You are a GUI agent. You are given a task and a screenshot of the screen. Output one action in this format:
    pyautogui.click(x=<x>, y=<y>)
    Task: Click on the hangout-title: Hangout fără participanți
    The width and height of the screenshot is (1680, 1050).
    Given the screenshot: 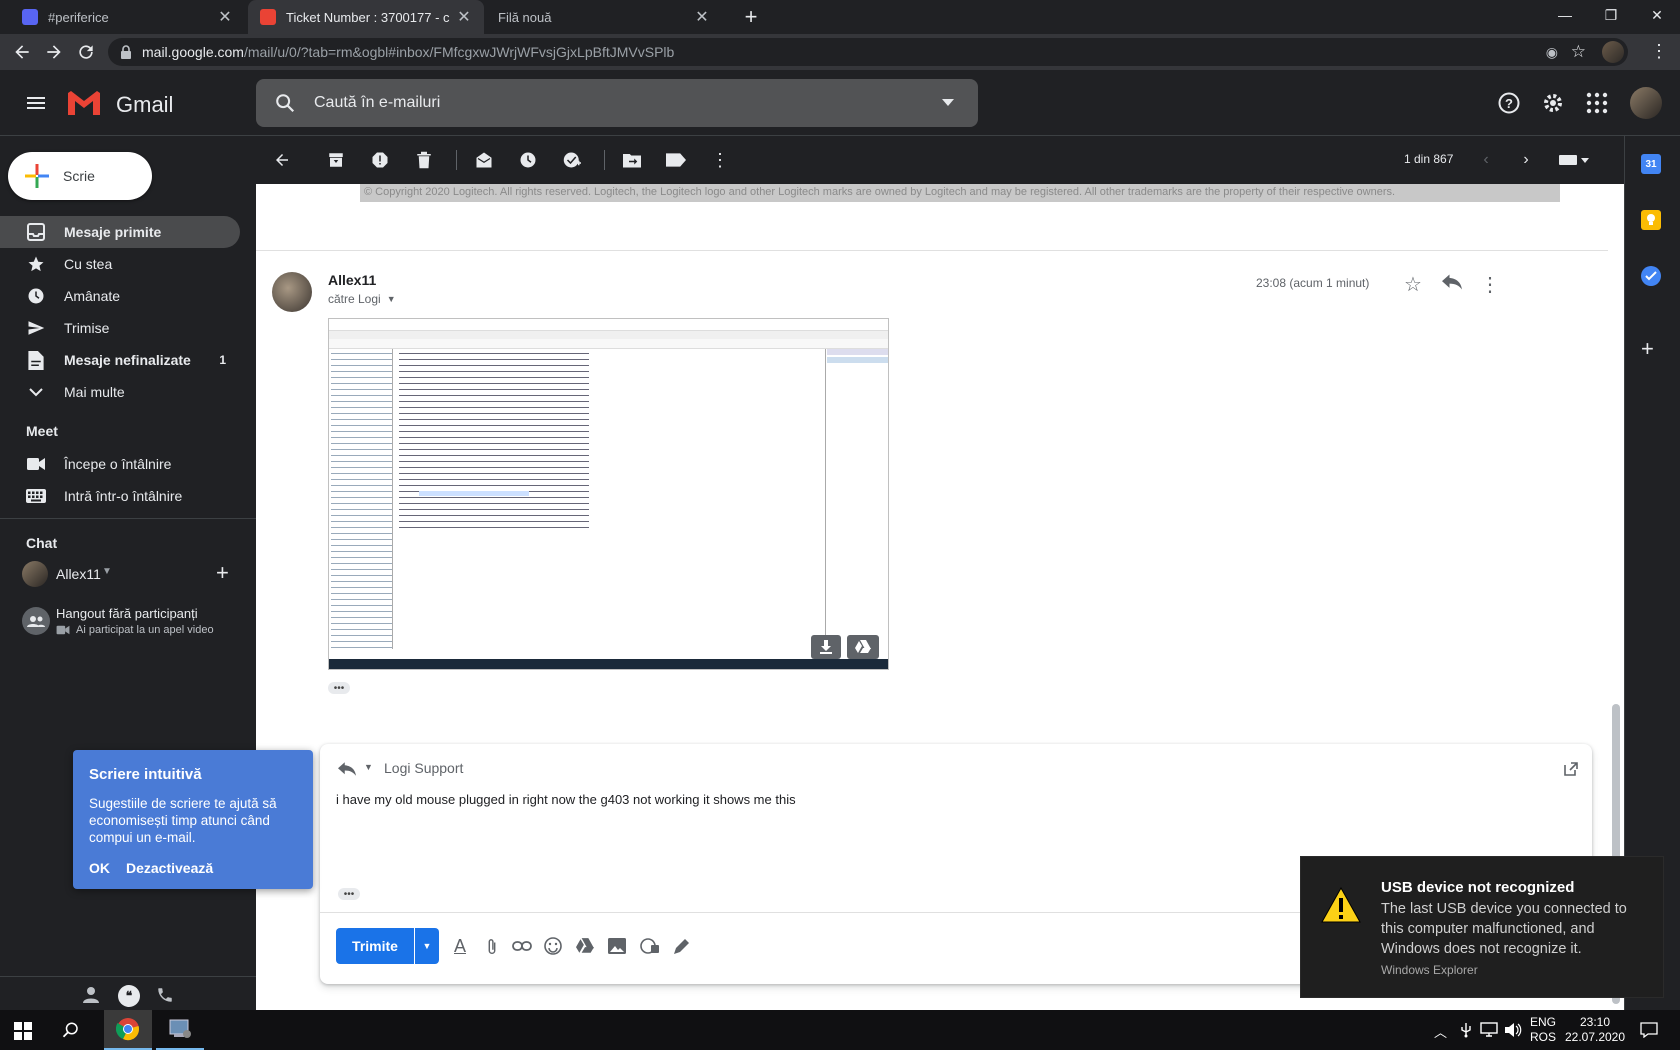 What is the action you would take?
    pyautogui.click(x=127, y=613)
    